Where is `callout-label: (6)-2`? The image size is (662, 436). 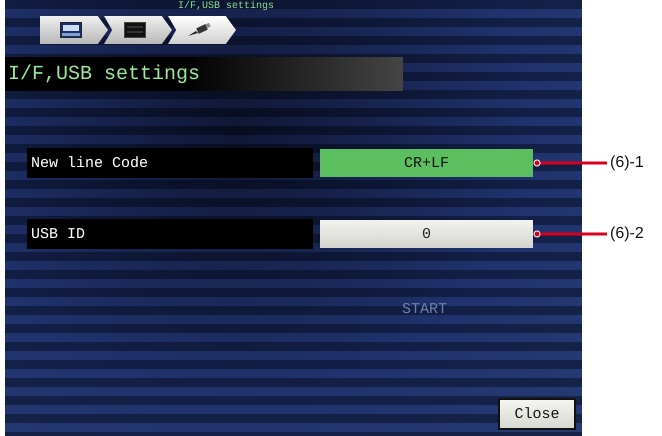 callout-label: (6)-2 is located at coordinates (627, 234).